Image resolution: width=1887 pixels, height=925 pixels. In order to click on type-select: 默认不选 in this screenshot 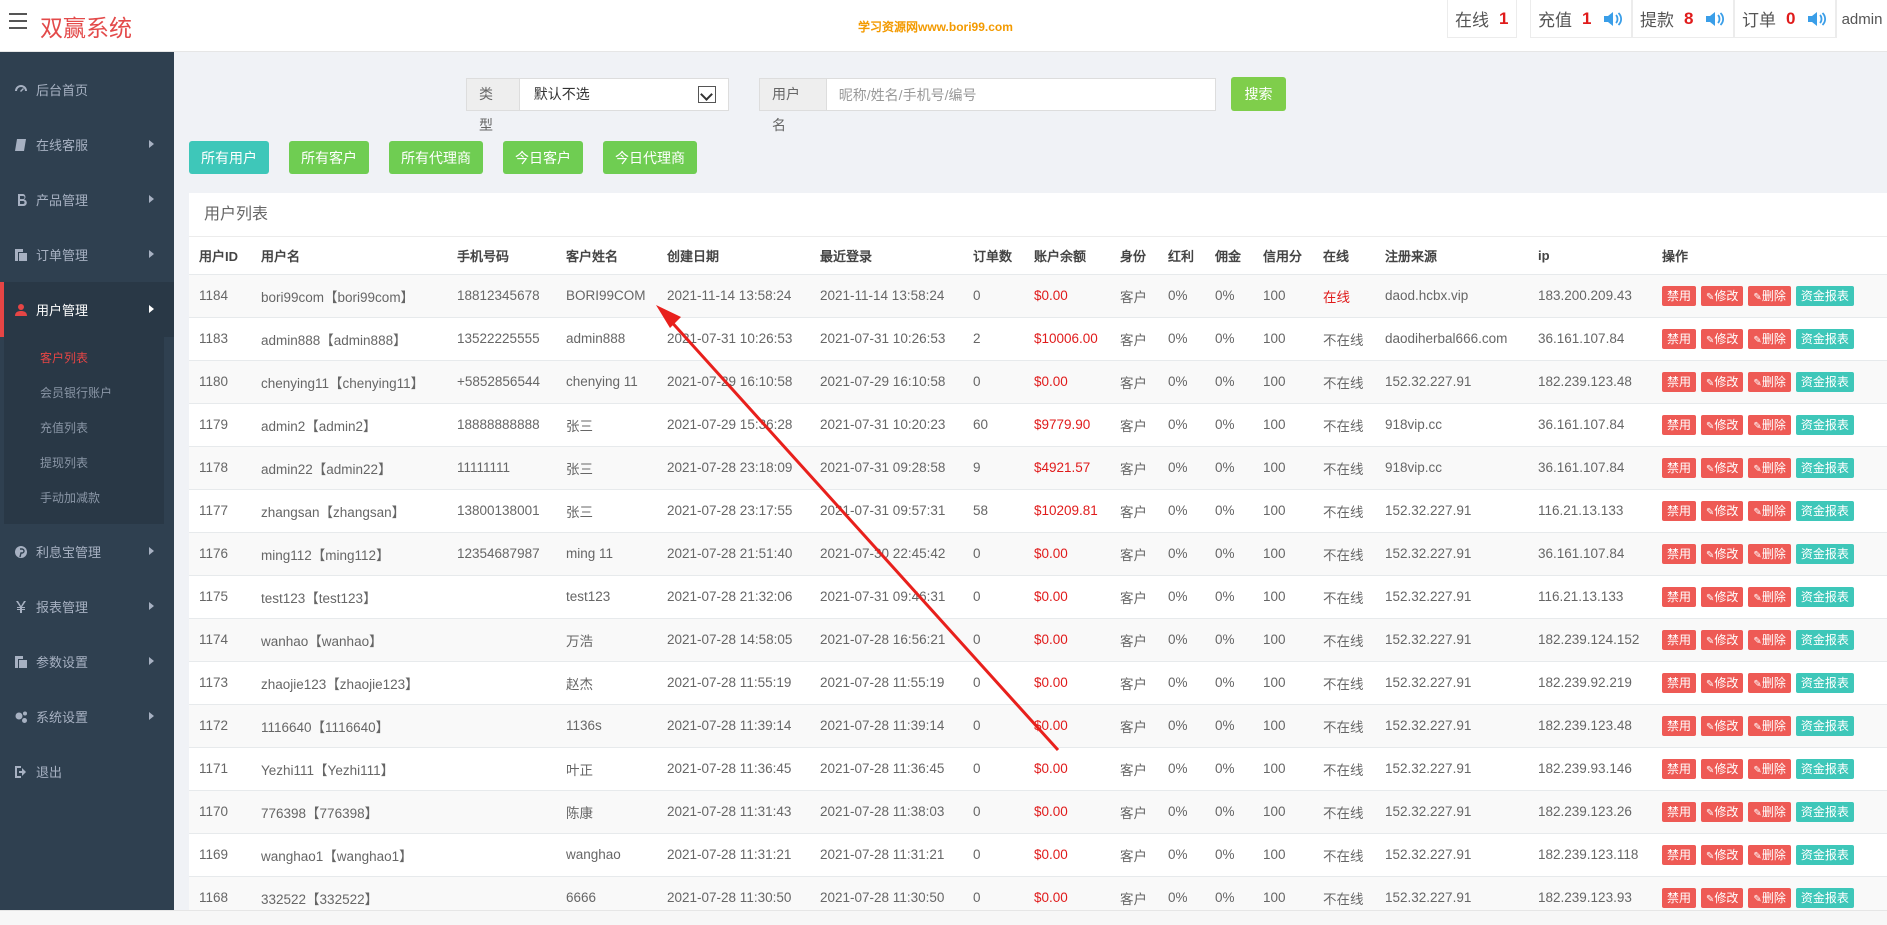, I will do `click(624, 94)`.